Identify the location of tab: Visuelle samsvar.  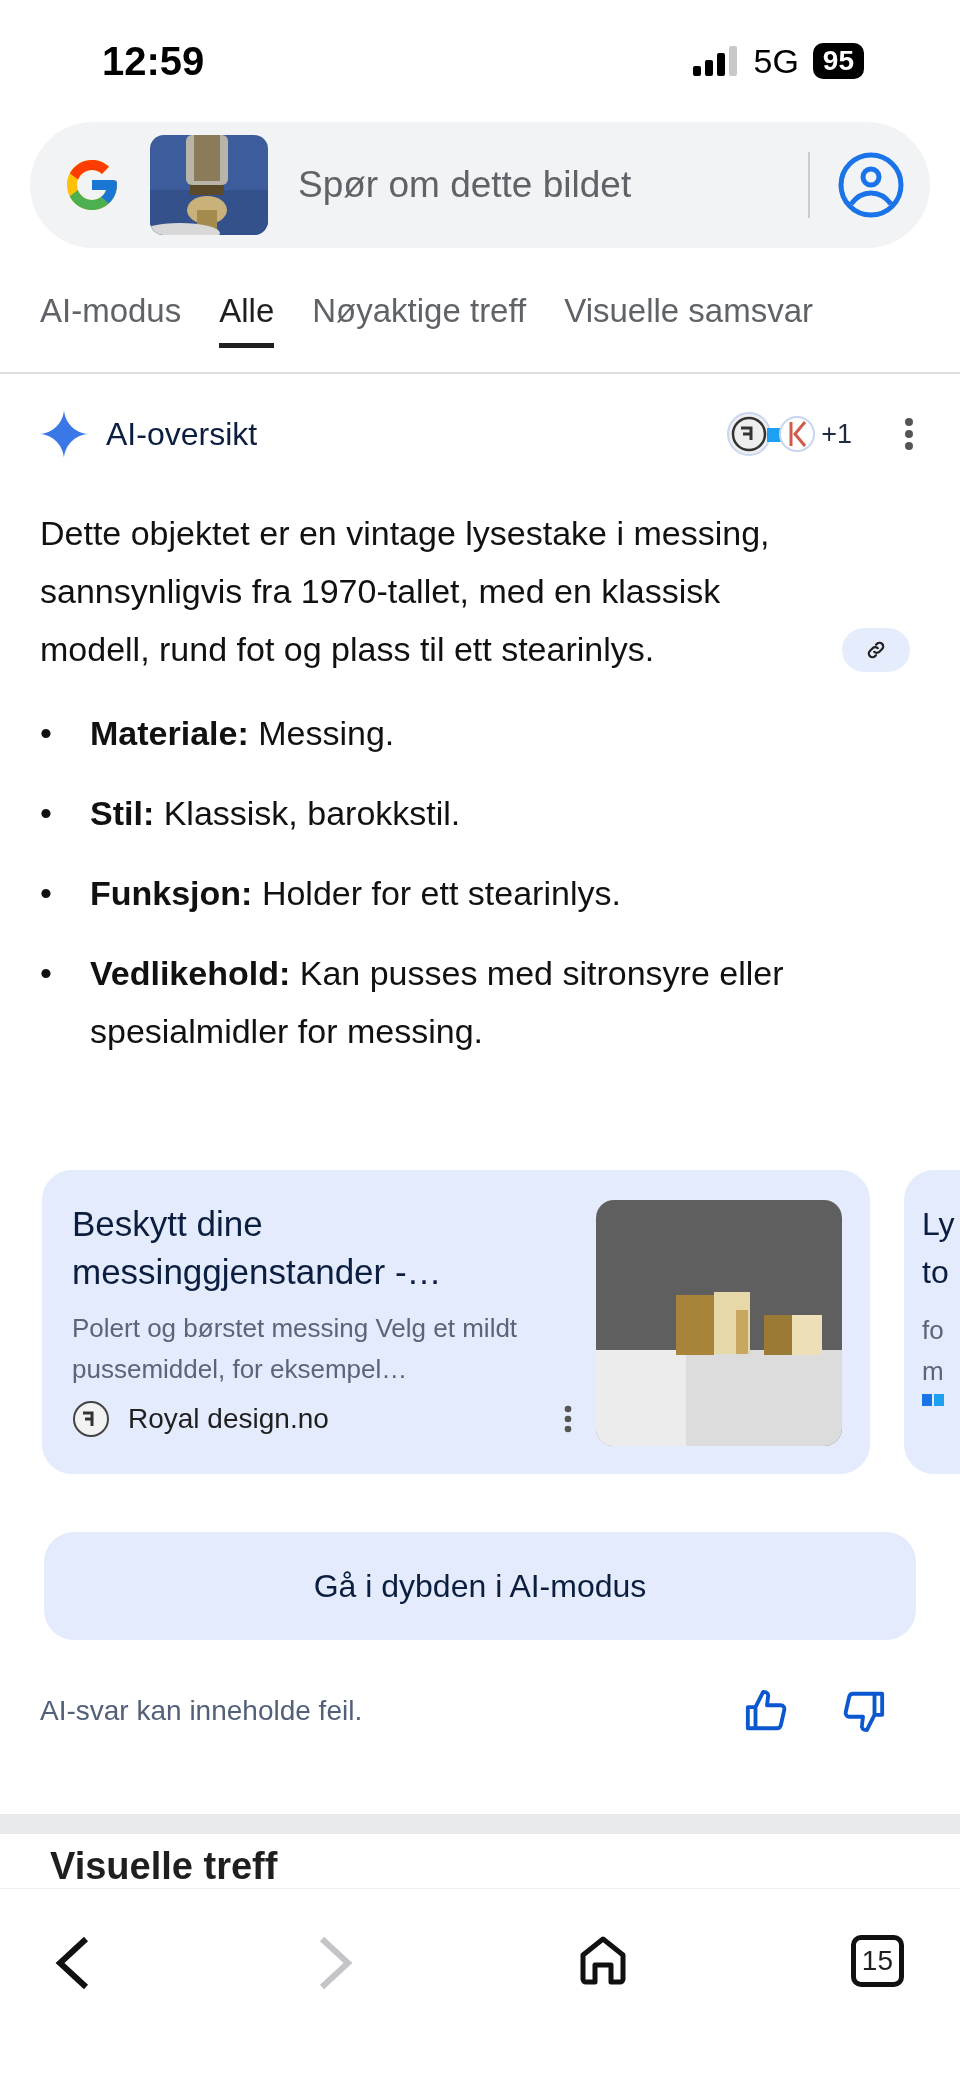
(689, 298).